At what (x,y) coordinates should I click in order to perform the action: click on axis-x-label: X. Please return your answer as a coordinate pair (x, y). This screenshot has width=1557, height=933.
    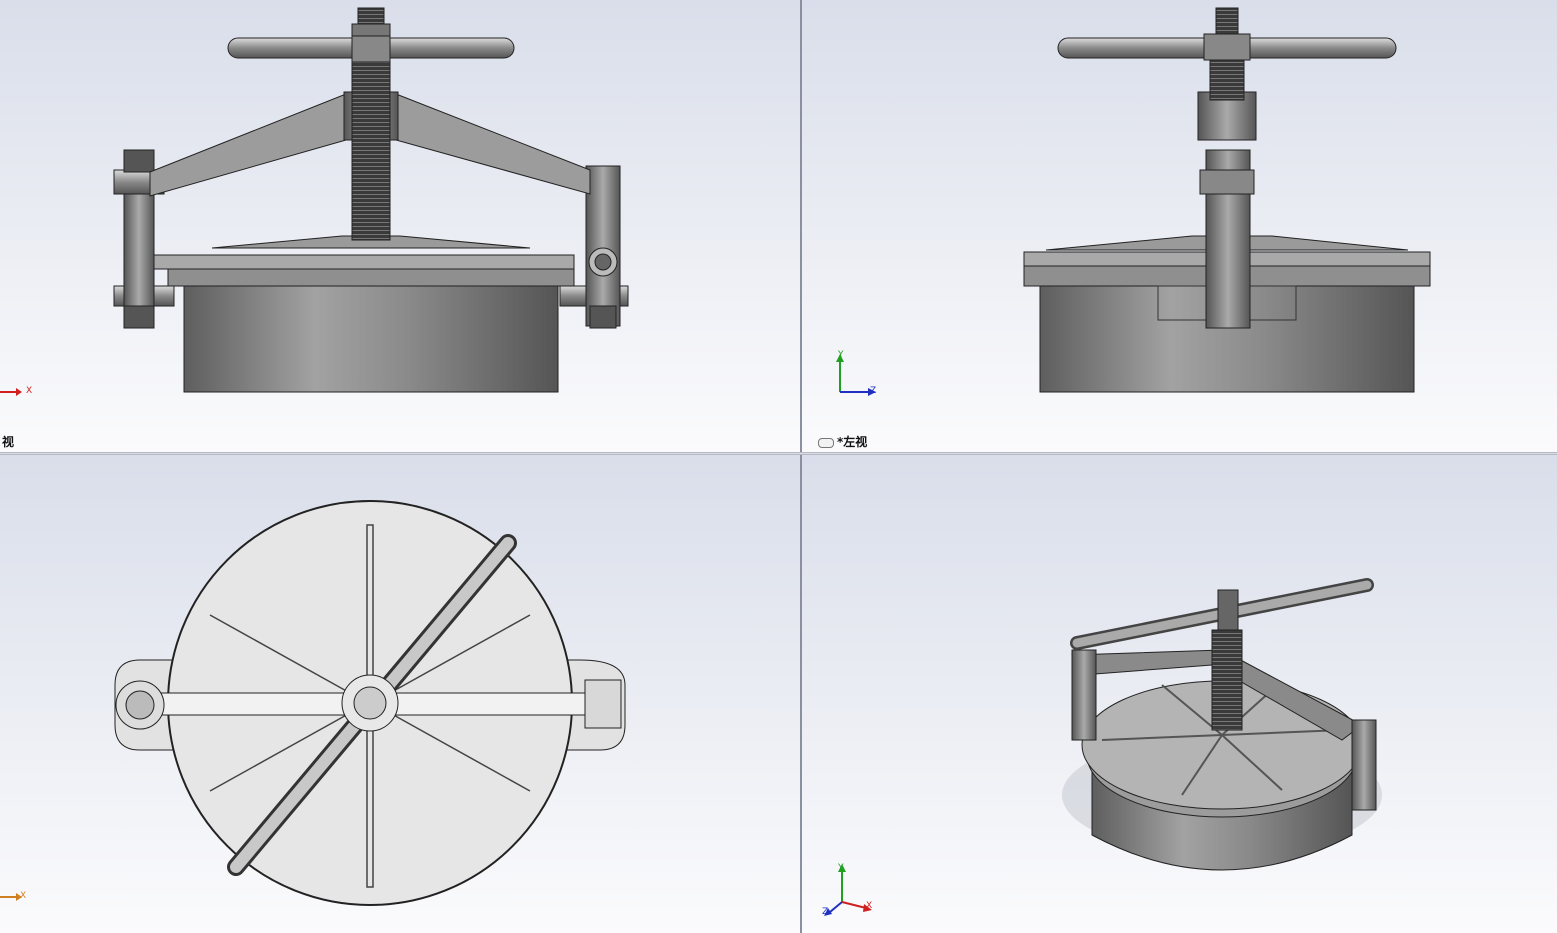
    Looking at the image, I should click on (29, 391).